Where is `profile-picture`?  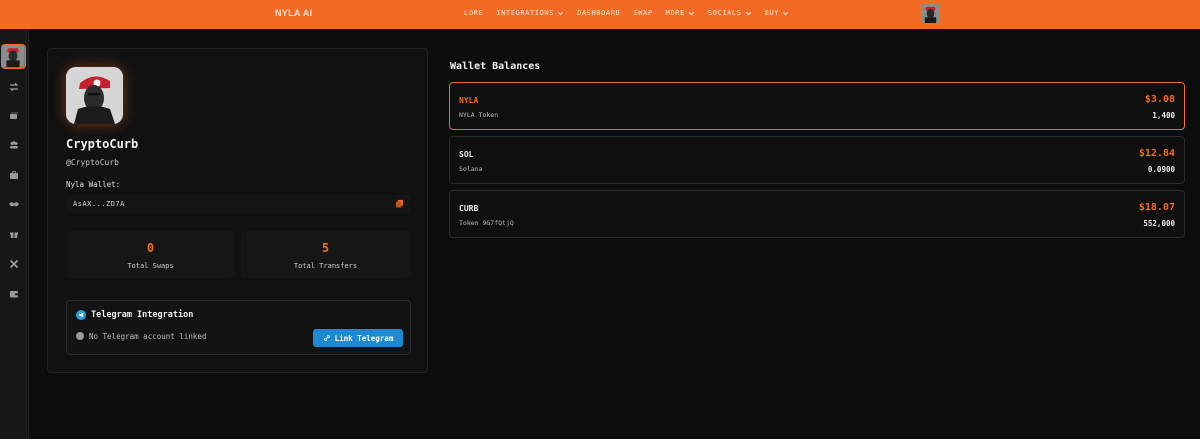 profile-picture is located at coordinates (94, 95).